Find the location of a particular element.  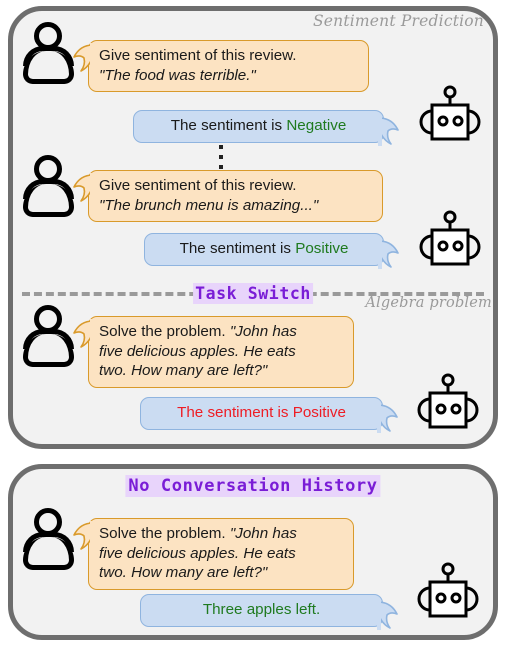

assistant-answer-token: Negative is located at coordinates (316, 125).